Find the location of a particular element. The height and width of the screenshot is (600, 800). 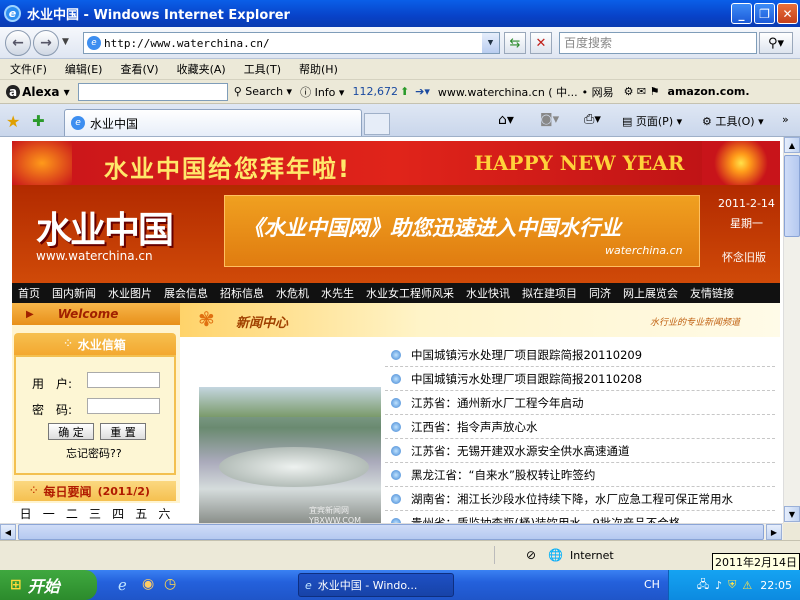

amazon-link: amazon.com. is located at coordinates (709, 91).